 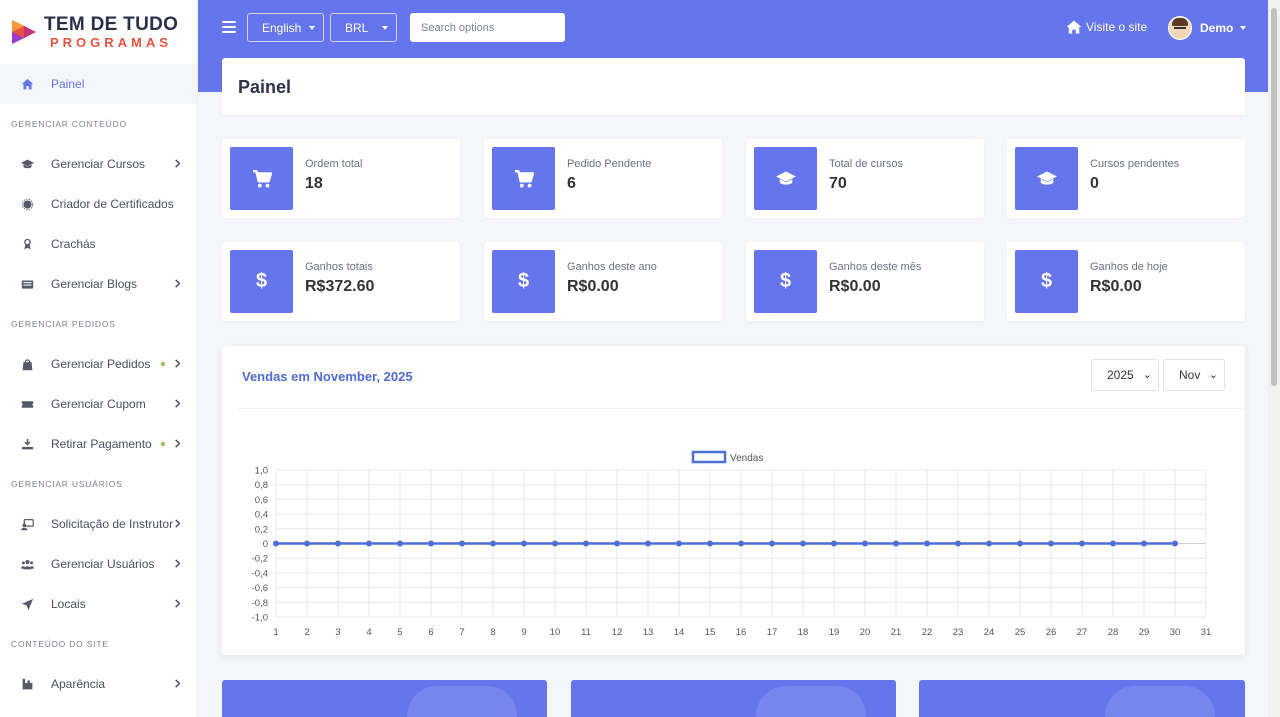 What do you see at coordinates (1144, 632) in the screenshot?
I see `x-tick-label: 29` at bounding box center [1144, 632].